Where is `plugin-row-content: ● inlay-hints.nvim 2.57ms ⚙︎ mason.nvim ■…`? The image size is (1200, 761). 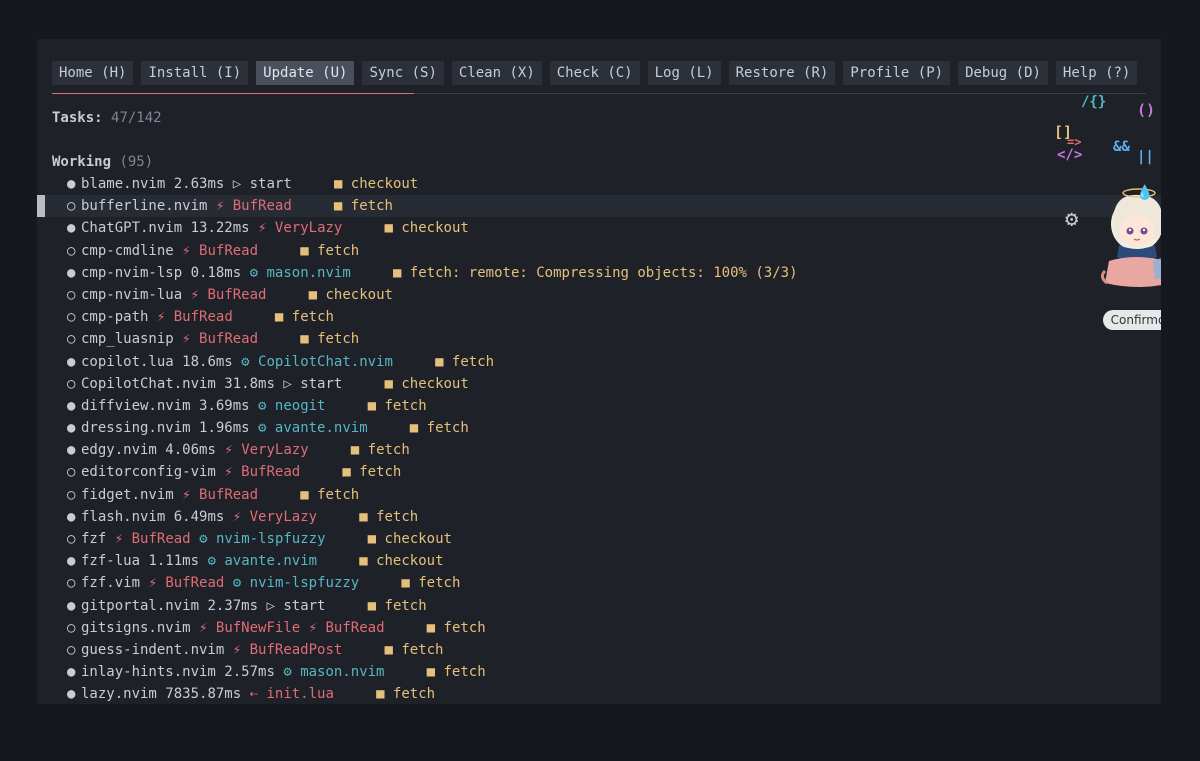 plugin-row-content: ● inlay-hints.nvim 2.57ms ⚙︎ mason.nvim ■… is located at coordinates (276, 672).